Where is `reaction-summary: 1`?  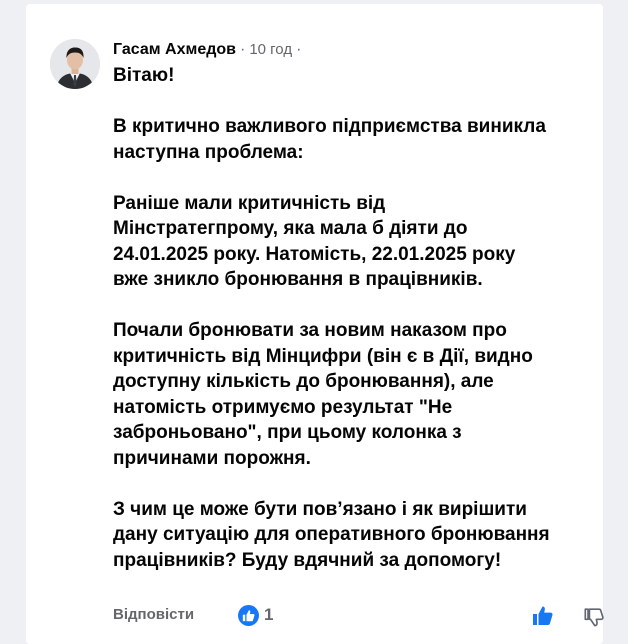 reaction-summary: 1 is located at coordinates (255, 615).